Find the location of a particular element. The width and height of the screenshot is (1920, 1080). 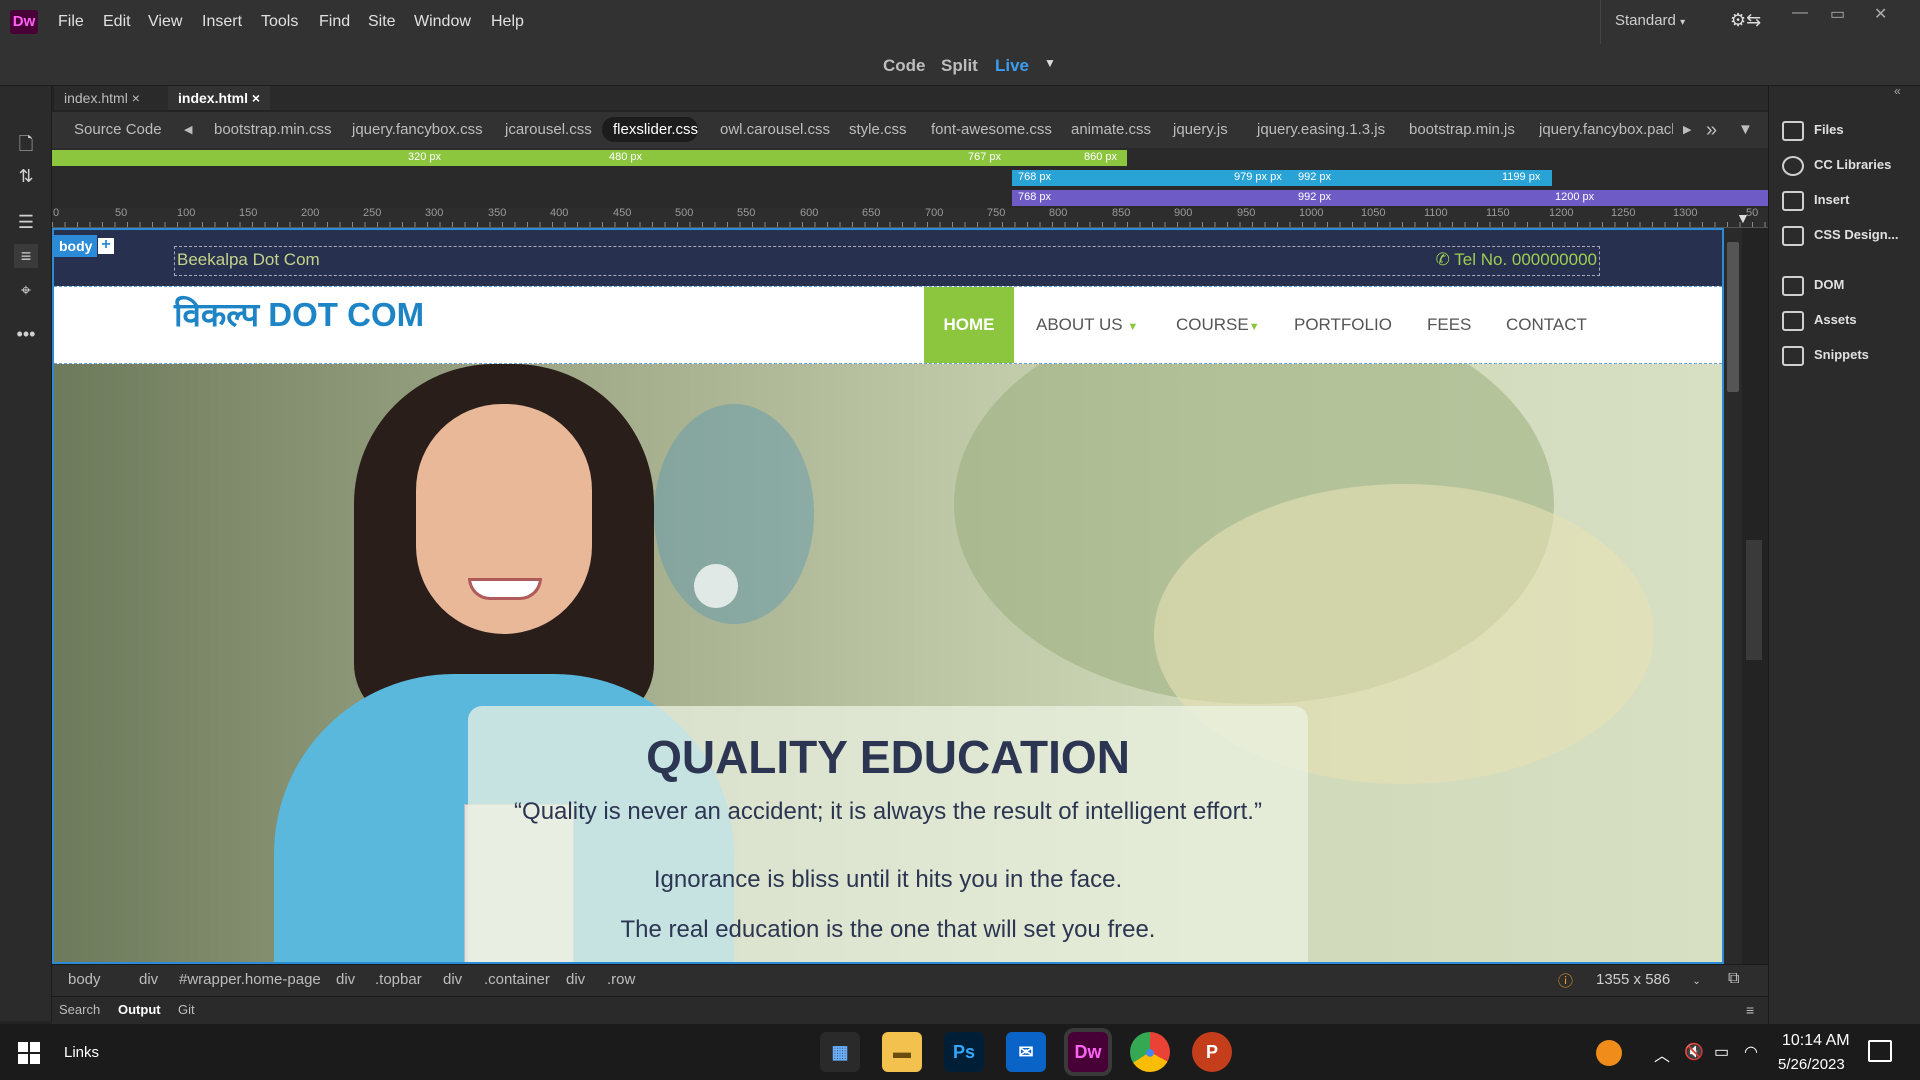

panel-menu-icon: ≡ is located at coordinates (1750, 1010).